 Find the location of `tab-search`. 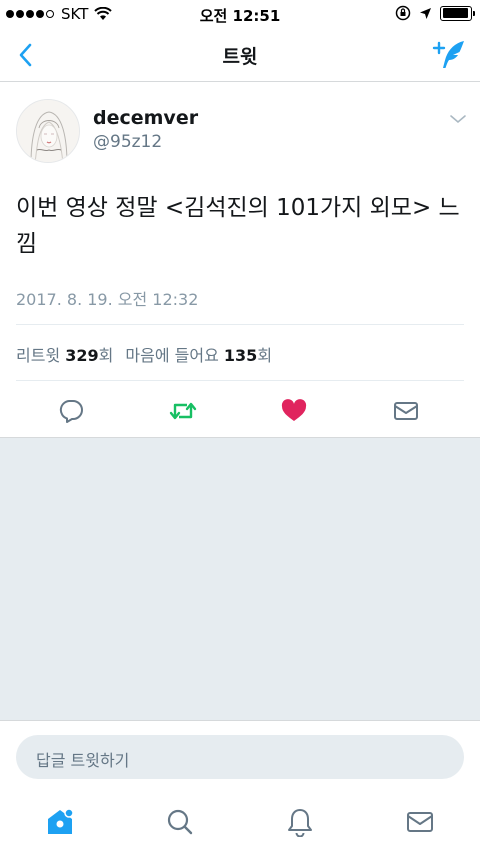

tab-search is located at coordinates (180, 822).